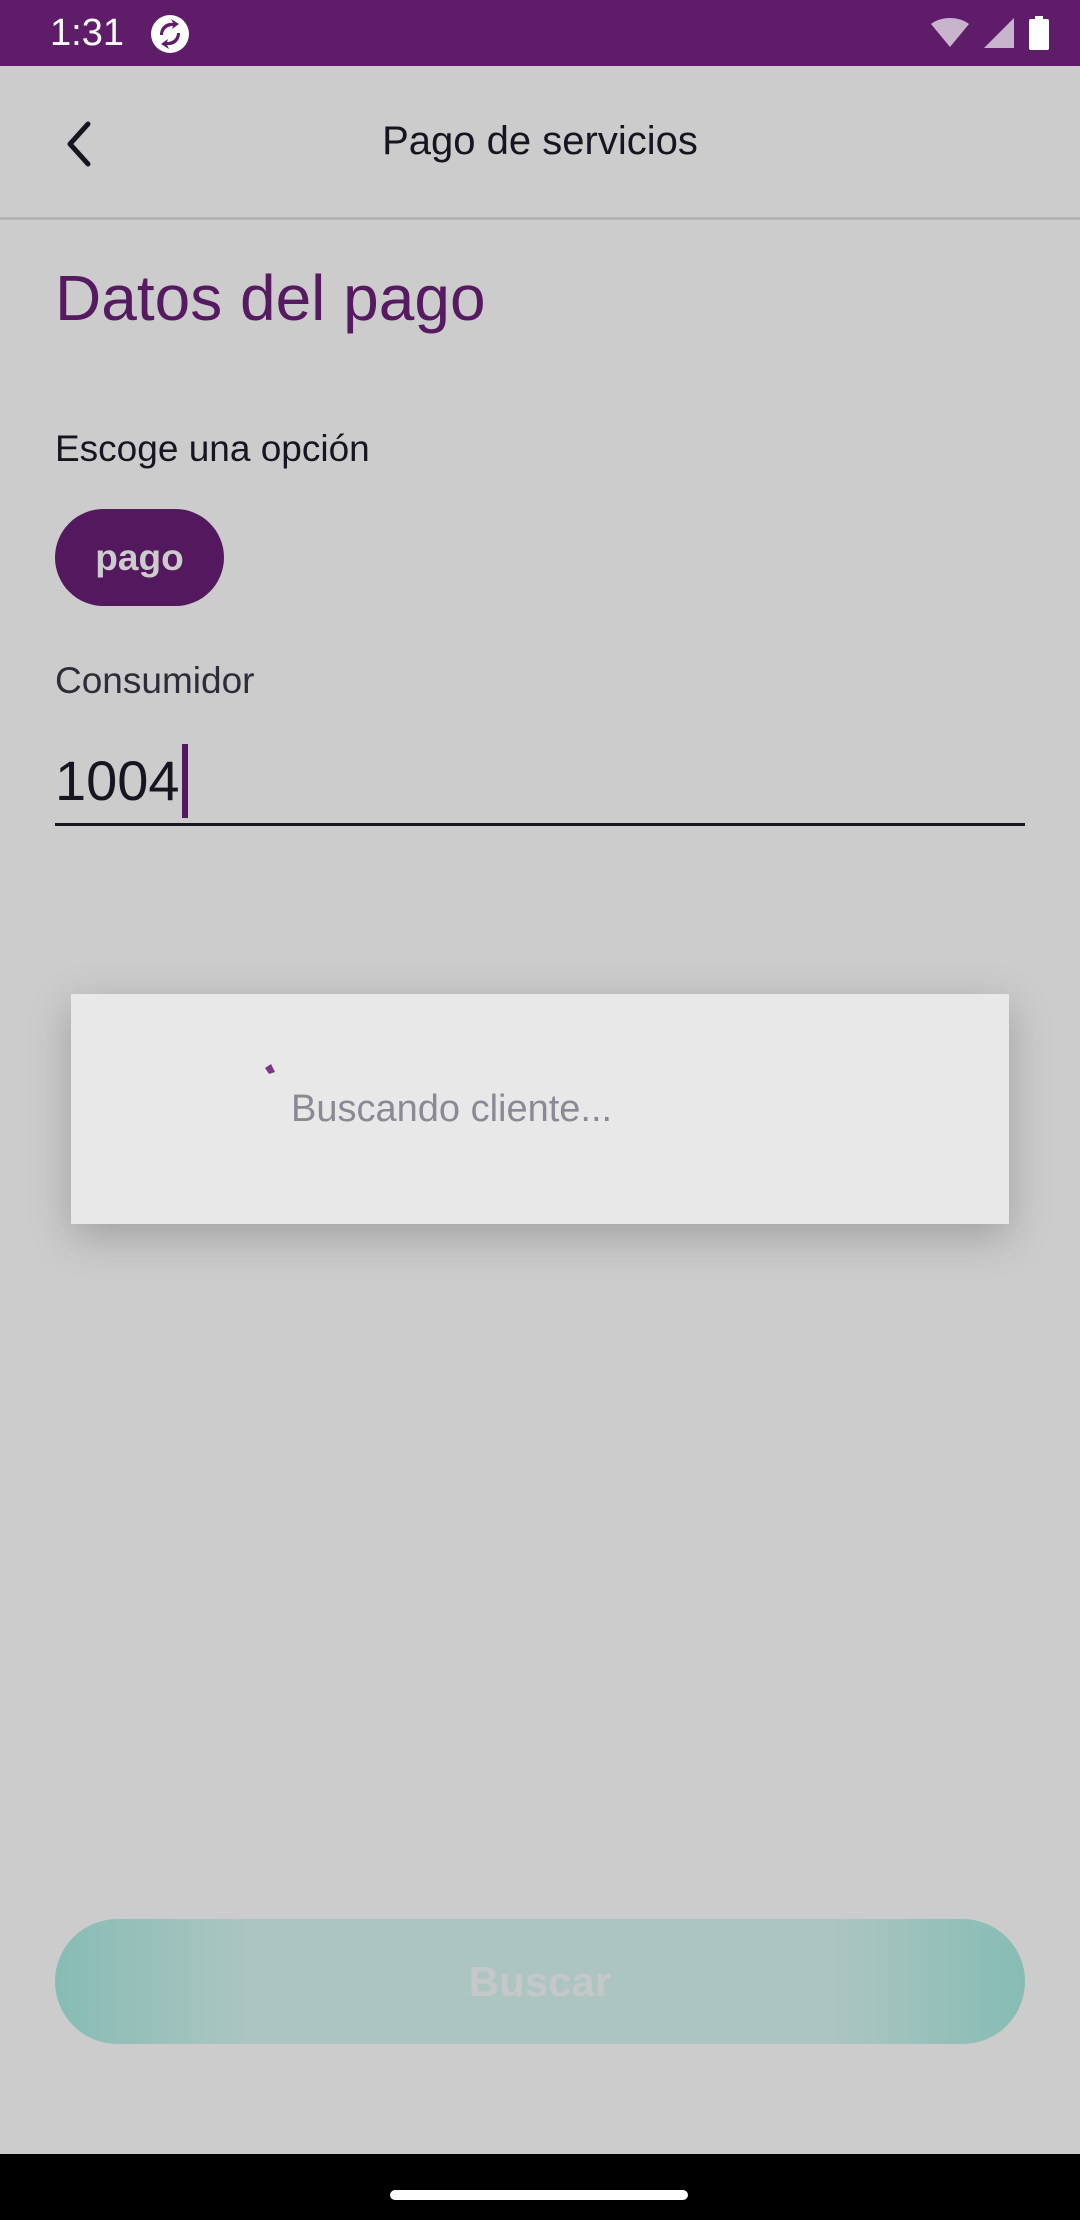  Describe the element at coordinates (540, 33) in the screenshot. I see `status-bar: 1:31` at that location.